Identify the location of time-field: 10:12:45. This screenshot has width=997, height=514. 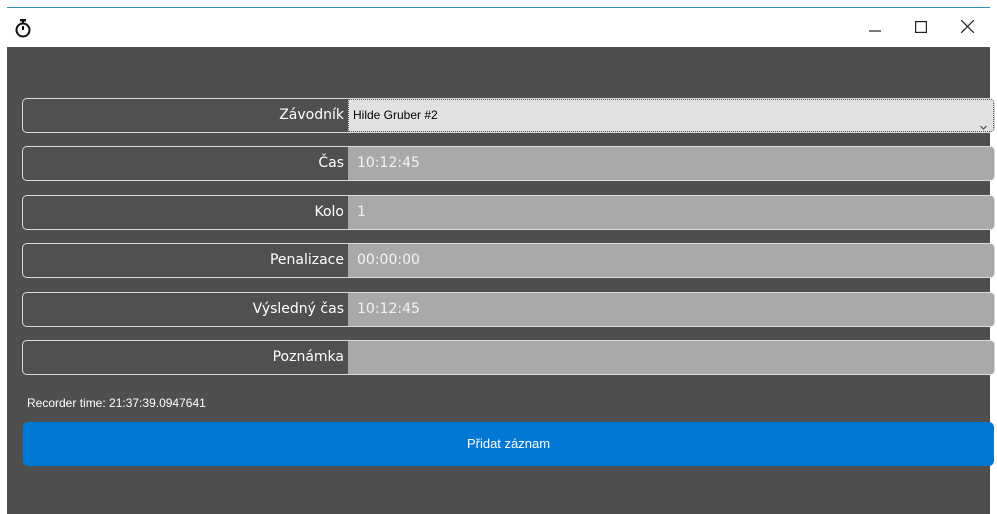
(671, 163).